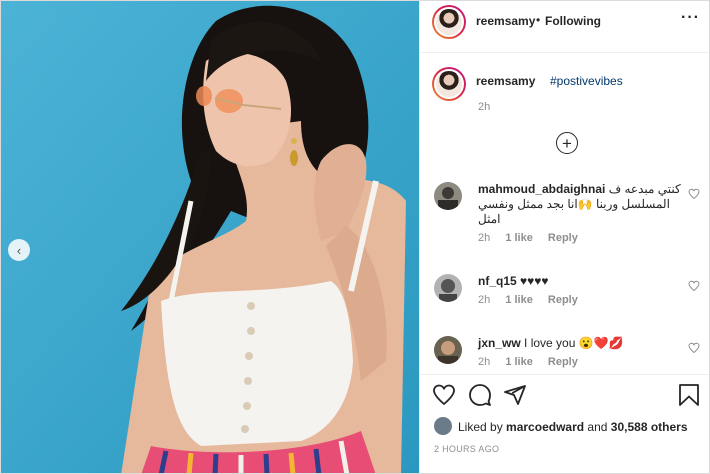 The height and width of the screenshot is (474, 710). Describe the element at coordinates (567, 143) in the screenshot. I see `plus-circle-icon: +` at that location.